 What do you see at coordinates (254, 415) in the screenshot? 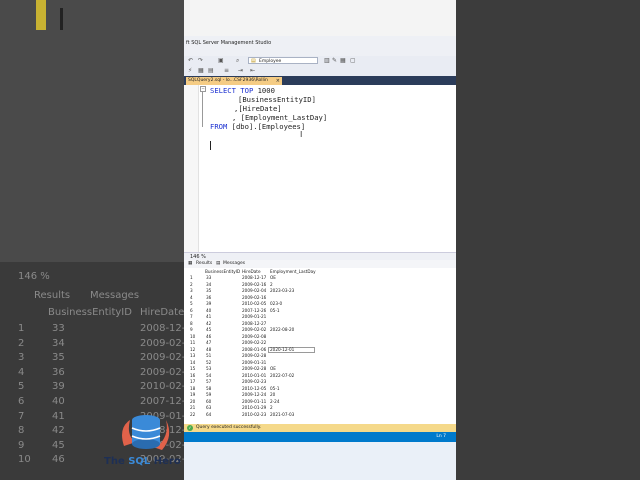
I see `table-cell: 2010-02-23` at bounding box center [254, 415].